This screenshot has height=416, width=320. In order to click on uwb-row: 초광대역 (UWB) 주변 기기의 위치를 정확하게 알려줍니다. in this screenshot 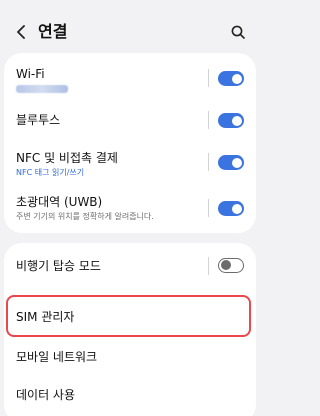, I will do `click(130, 207)`.